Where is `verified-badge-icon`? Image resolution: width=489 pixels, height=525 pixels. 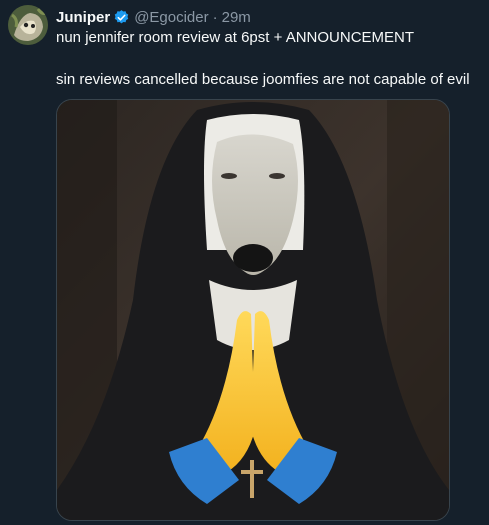
verified-badge-icon is located at coordinates (121, 17).